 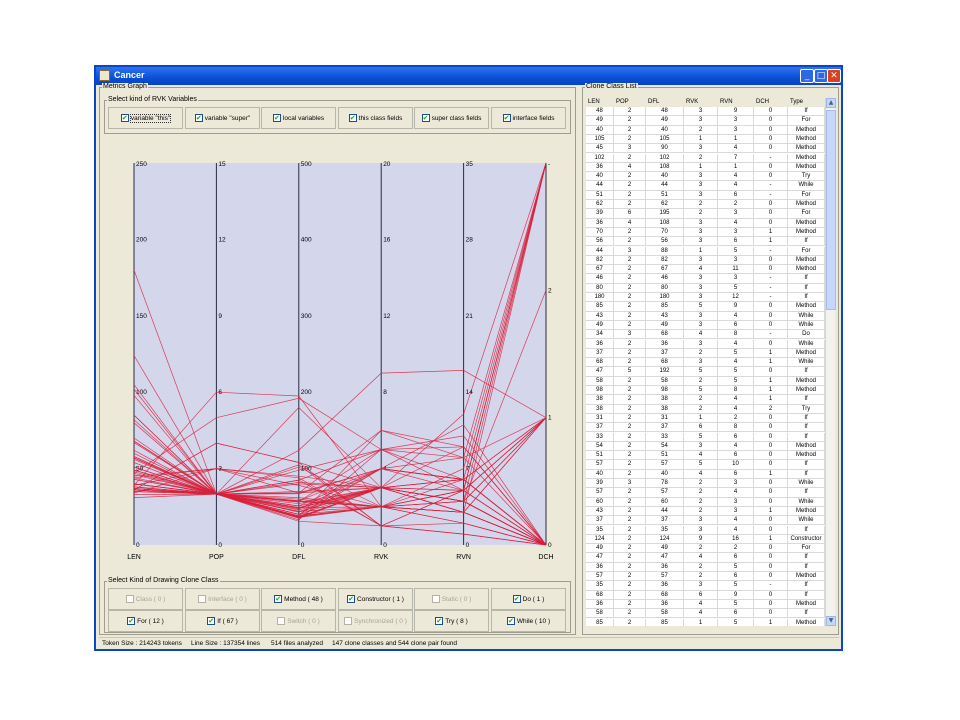 I want to click on table-row: 56 2 56 3 6 1 If, so click(x=705, y=242).